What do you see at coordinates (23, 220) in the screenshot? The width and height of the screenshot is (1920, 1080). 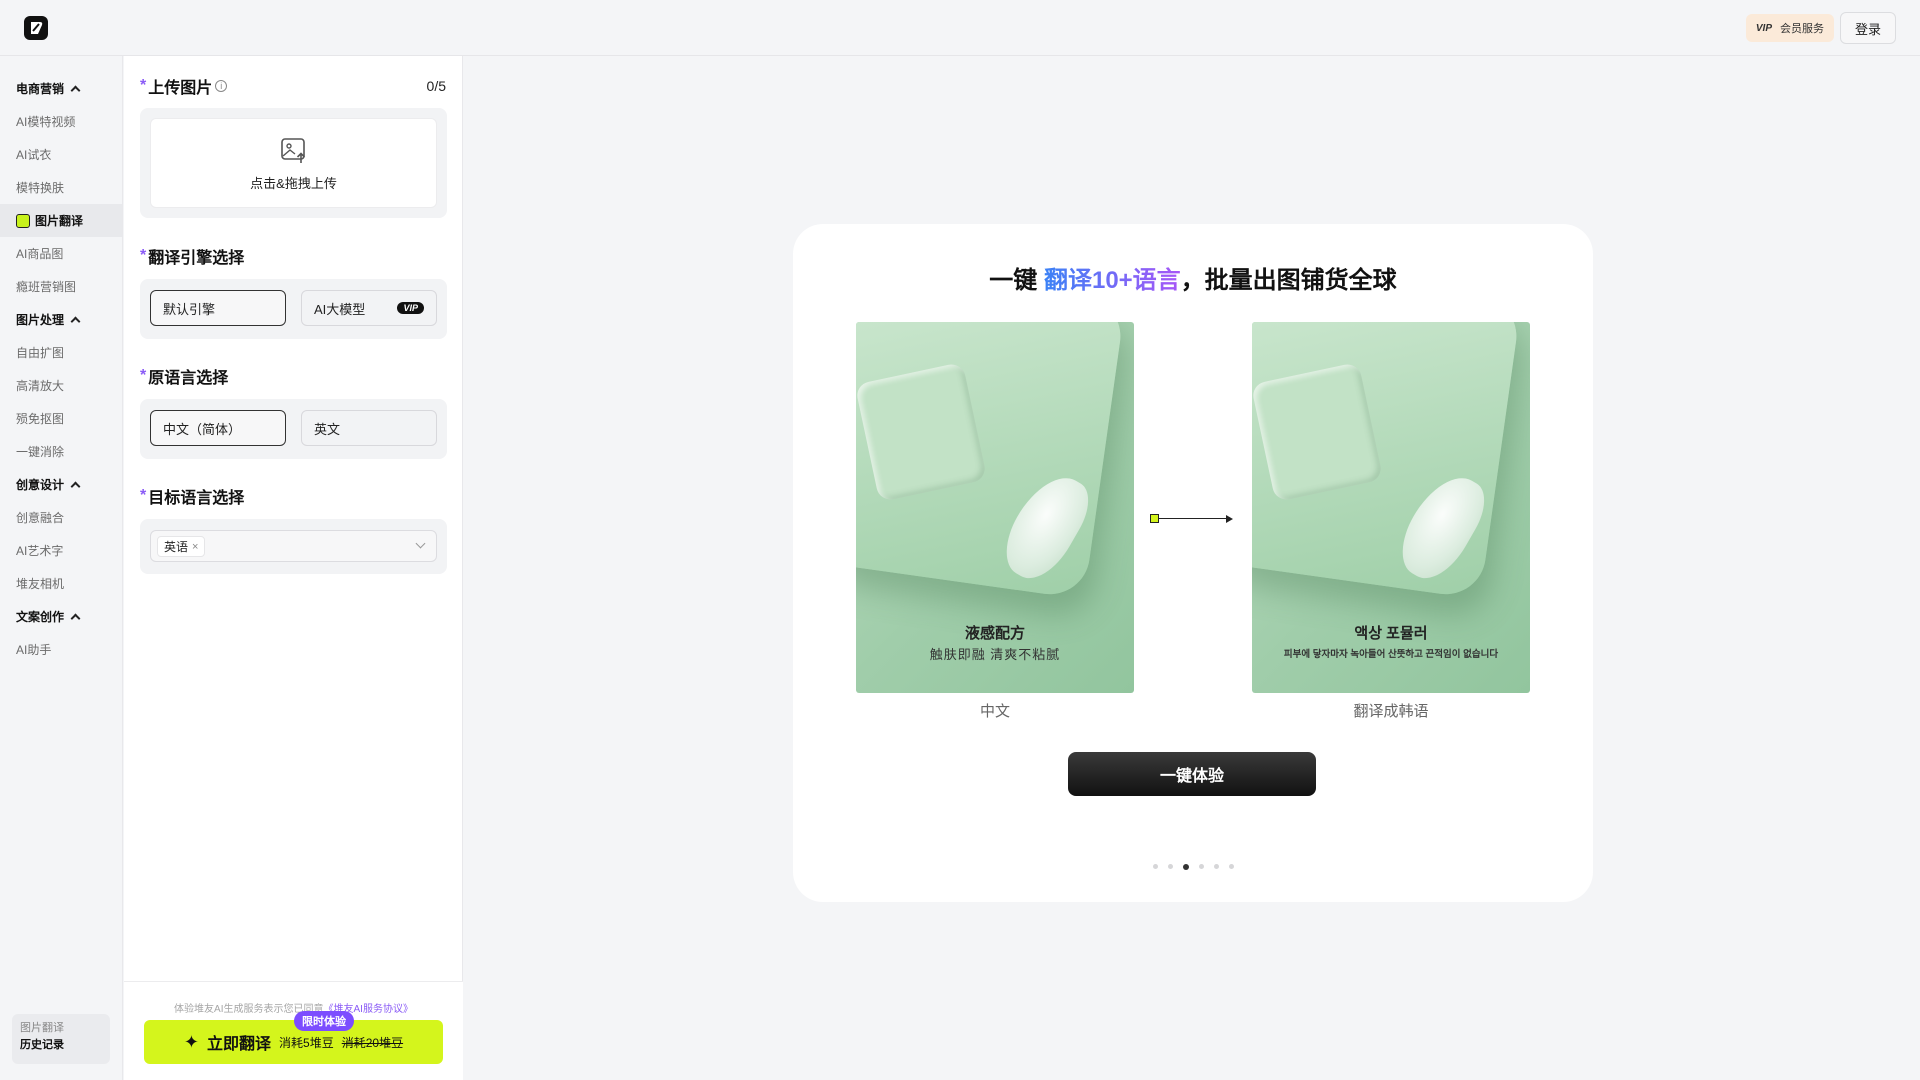 I see `translate-icon` at bounding box center [23, 220].